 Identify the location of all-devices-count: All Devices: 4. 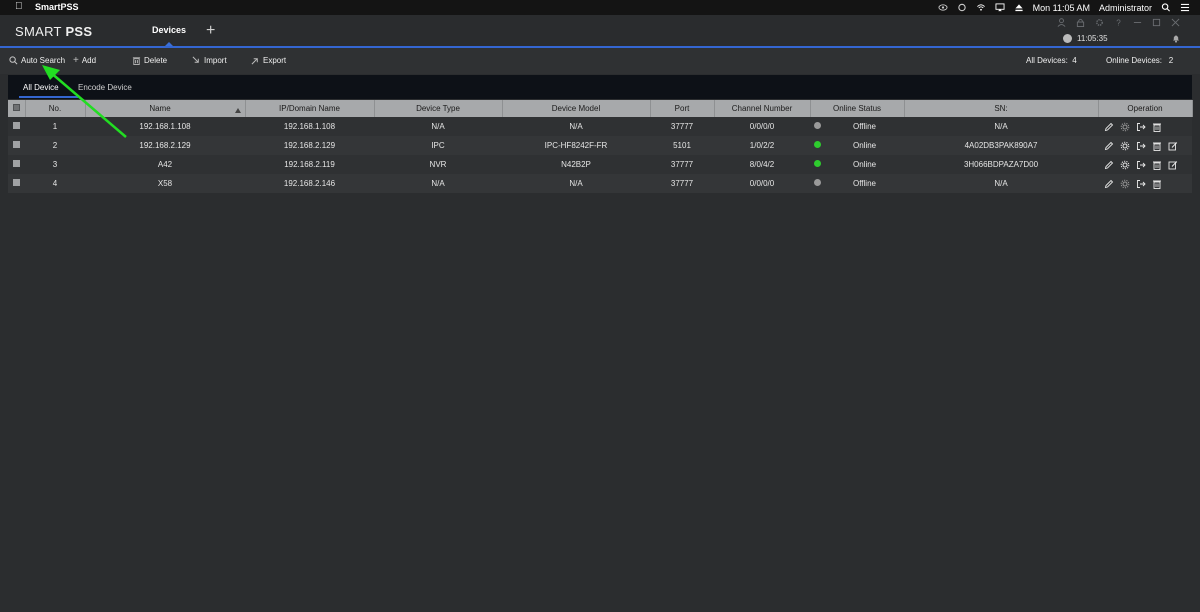
(1051, 60).